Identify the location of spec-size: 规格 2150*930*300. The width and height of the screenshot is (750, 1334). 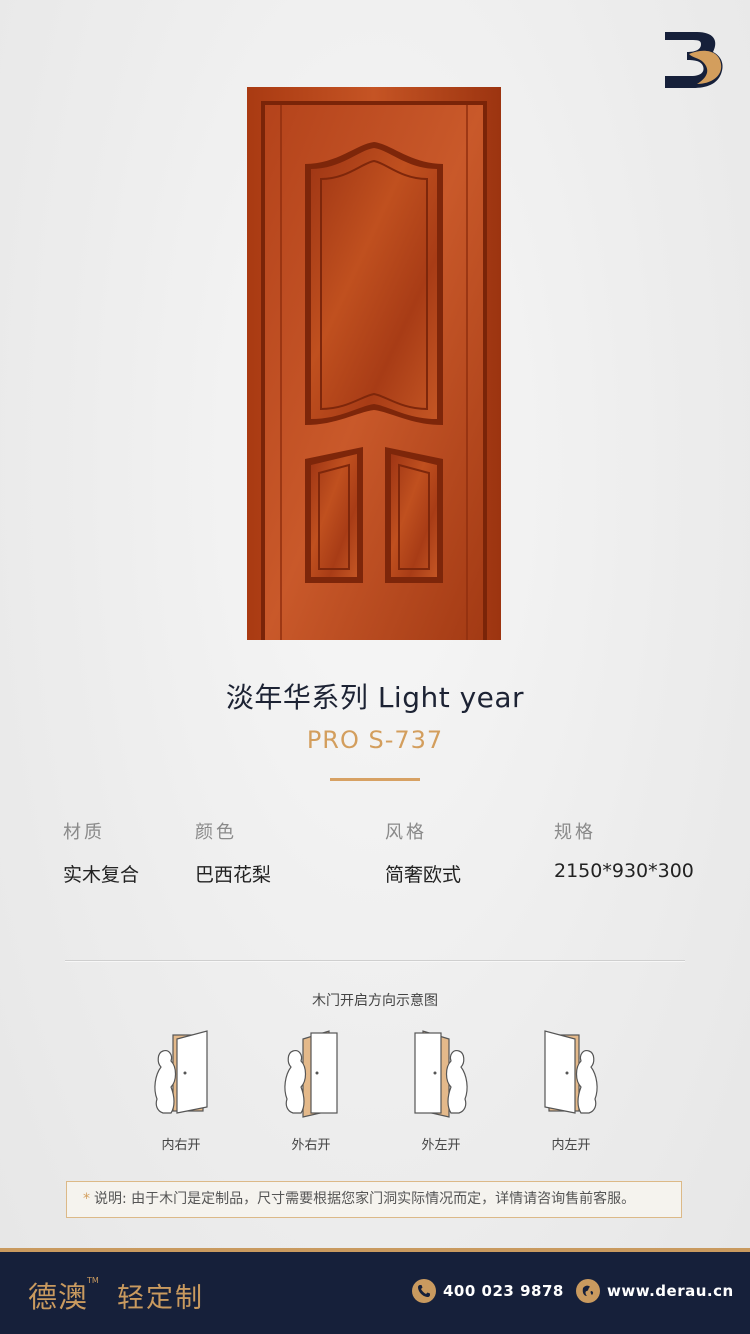
(624, 850).